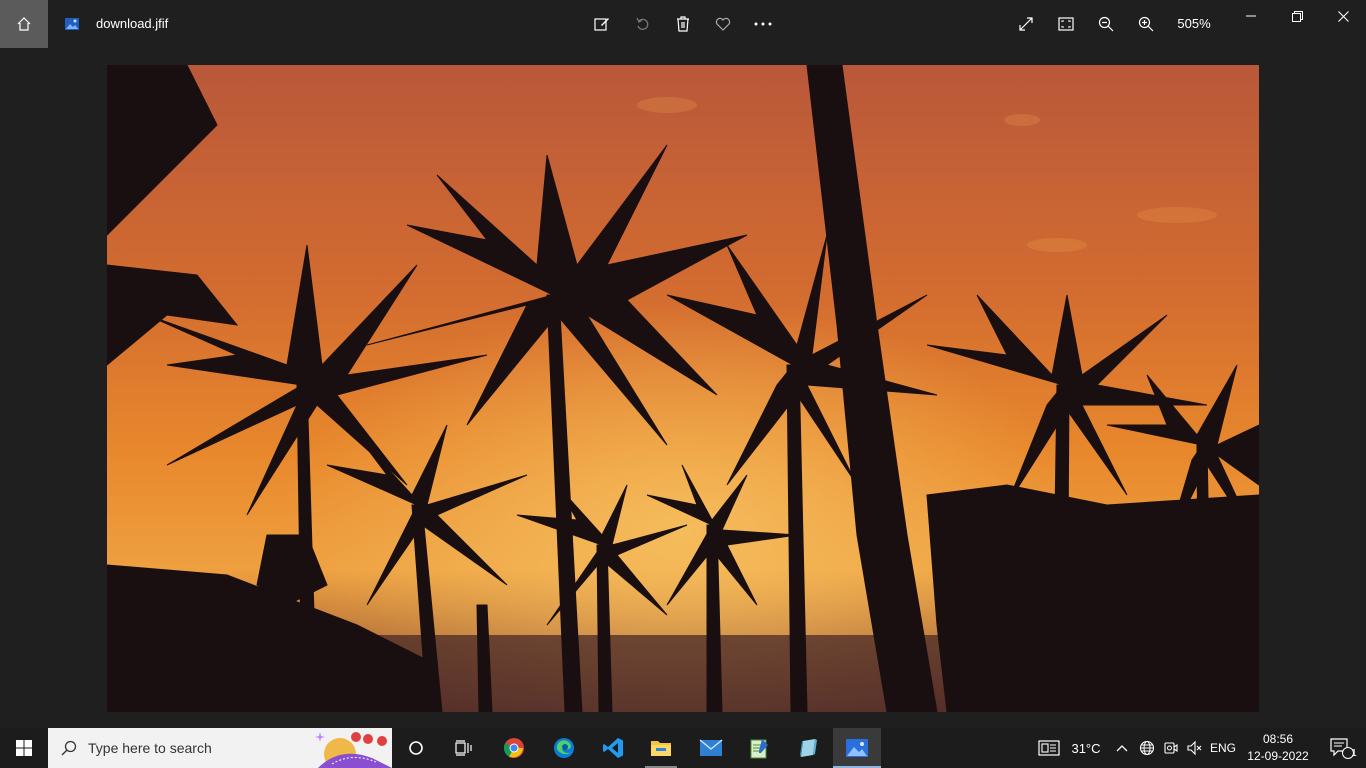 The height and width of the screenshot is (768, 1366). I want to click on cortana-button, so click(416, 748).